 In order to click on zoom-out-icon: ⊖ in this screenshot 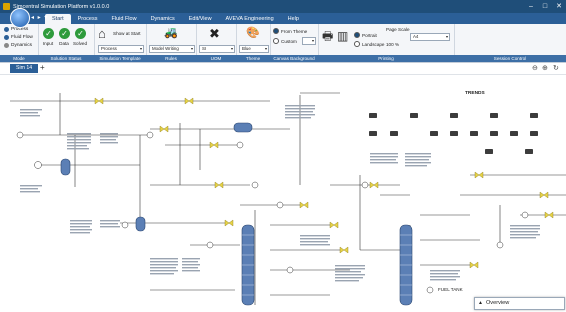, I will do `click(535, 68)`.